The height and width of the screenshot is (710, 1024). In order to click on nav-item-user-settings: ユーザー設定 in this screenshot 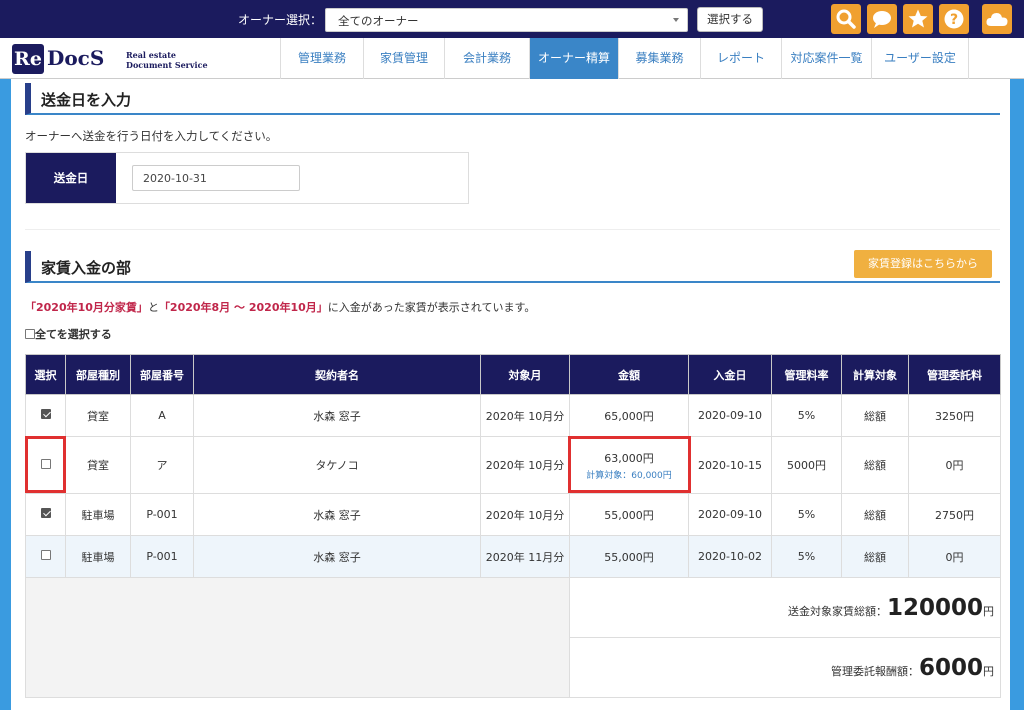, I will do `click(920, 58)`.